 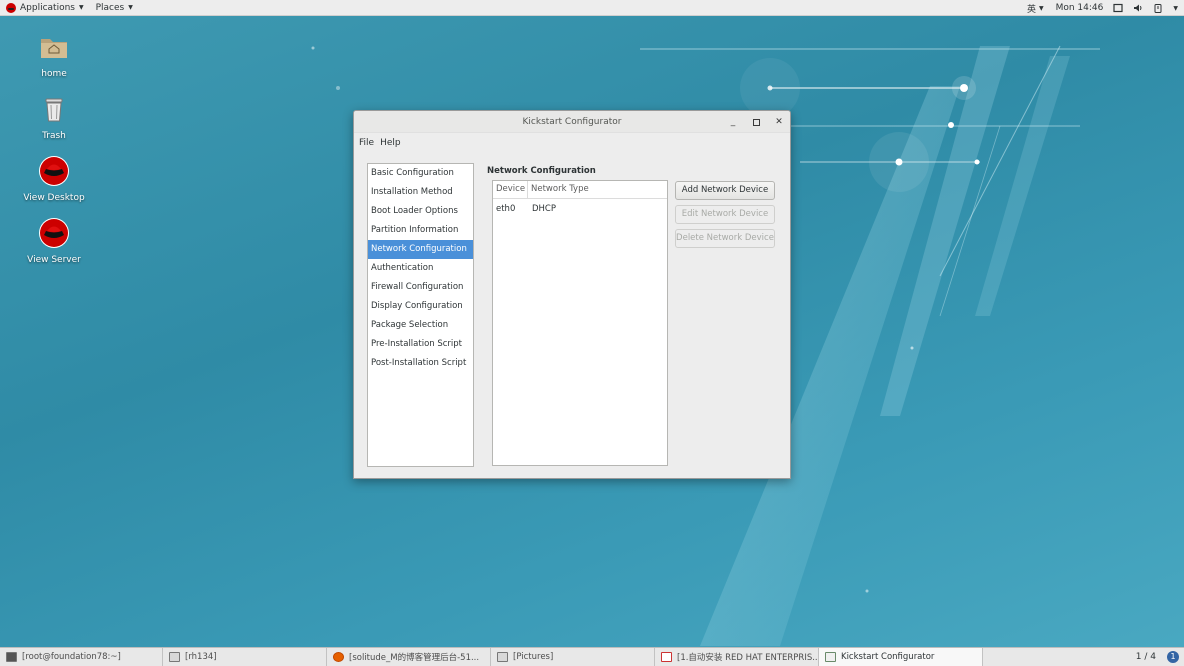 I want to click on category-item: Partition Information, so click(x=420, y=230).